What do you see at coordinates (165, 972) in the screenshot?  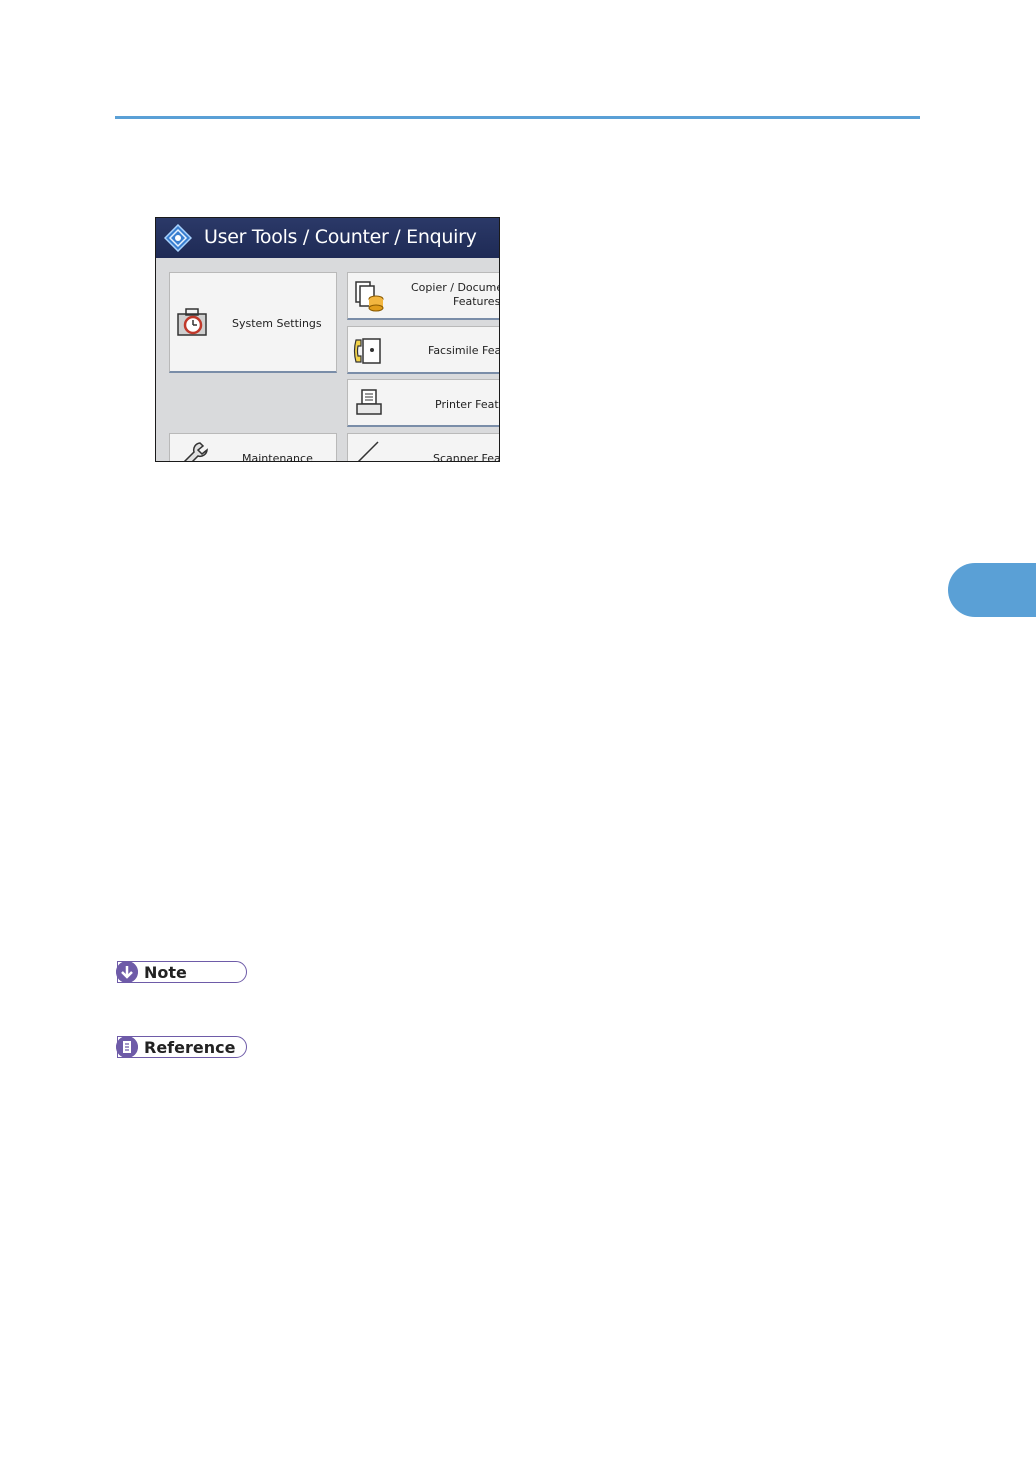 I see `note-label: Note` at bounding box center [165, 972].